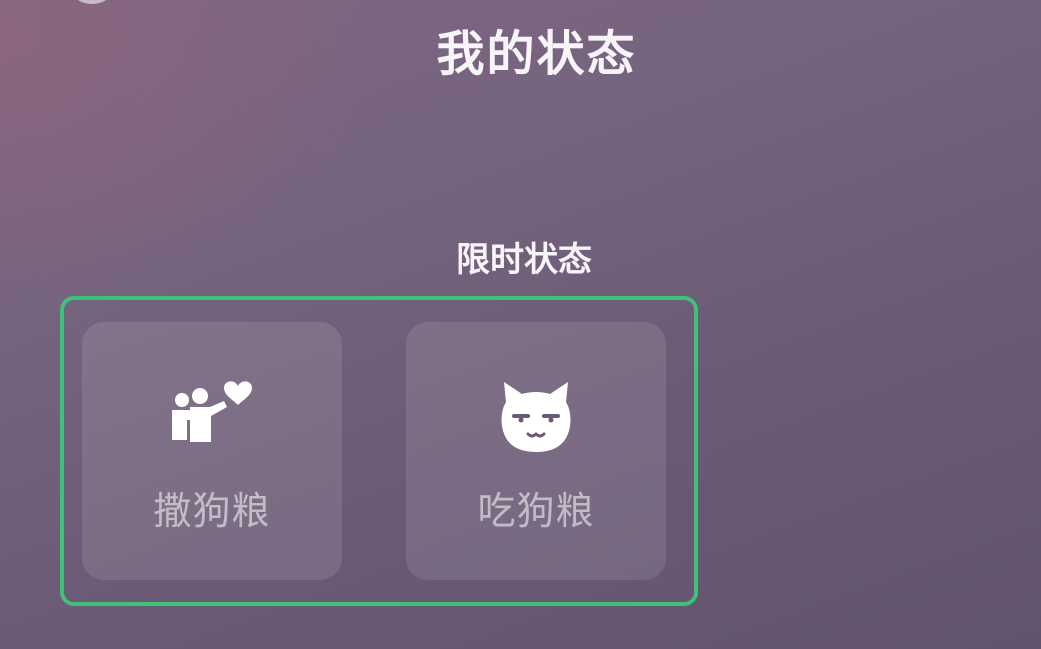  What do you see at coordinates (536, 511) in the screenshot?
I see `status-label: 吃狗粮` at bounding box center [536, 511].